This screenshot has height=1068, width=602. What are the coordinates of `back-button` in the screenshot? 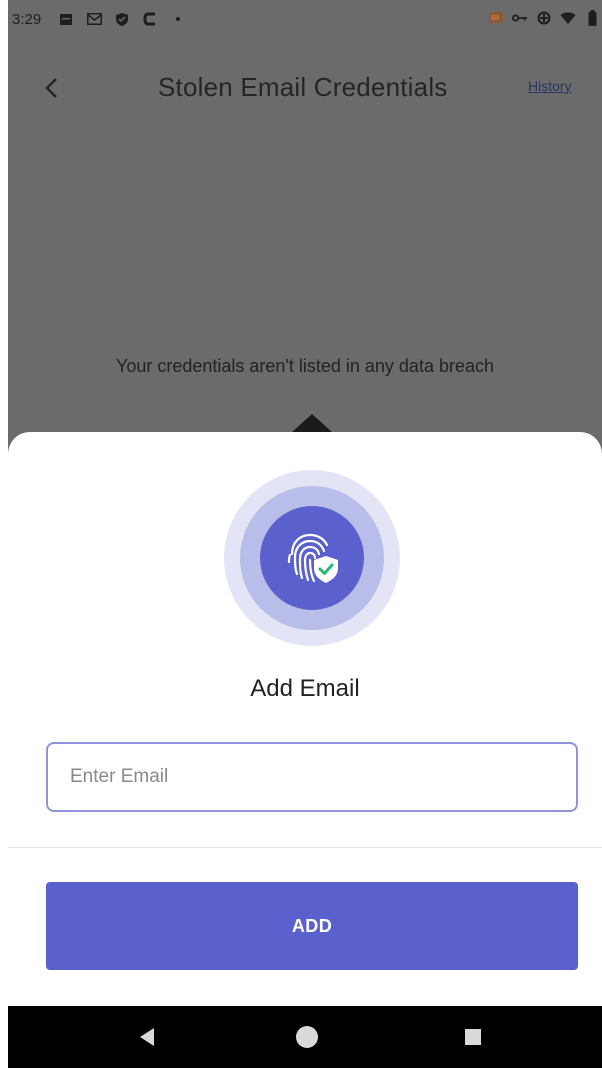 It's located at (51, 88).